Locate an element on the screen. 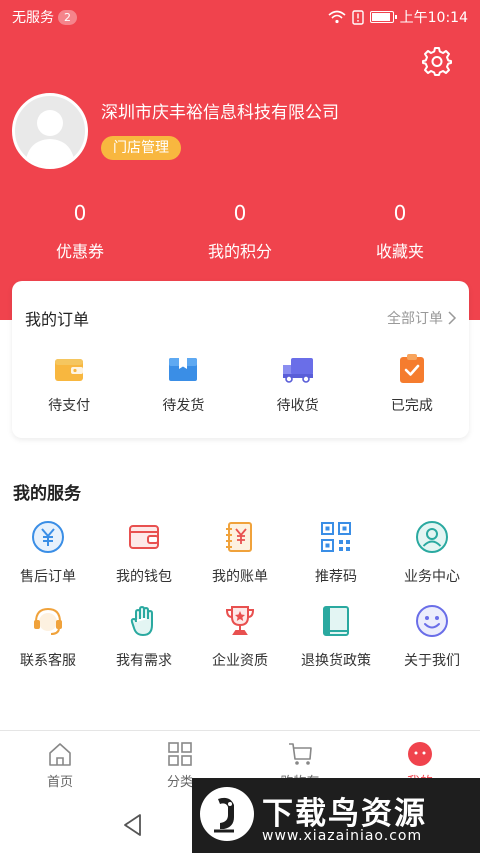 Image resolution: width=480 pixels, height=853 pixels. store-management-button: 门店管理 is located at coordinates (141, 148).